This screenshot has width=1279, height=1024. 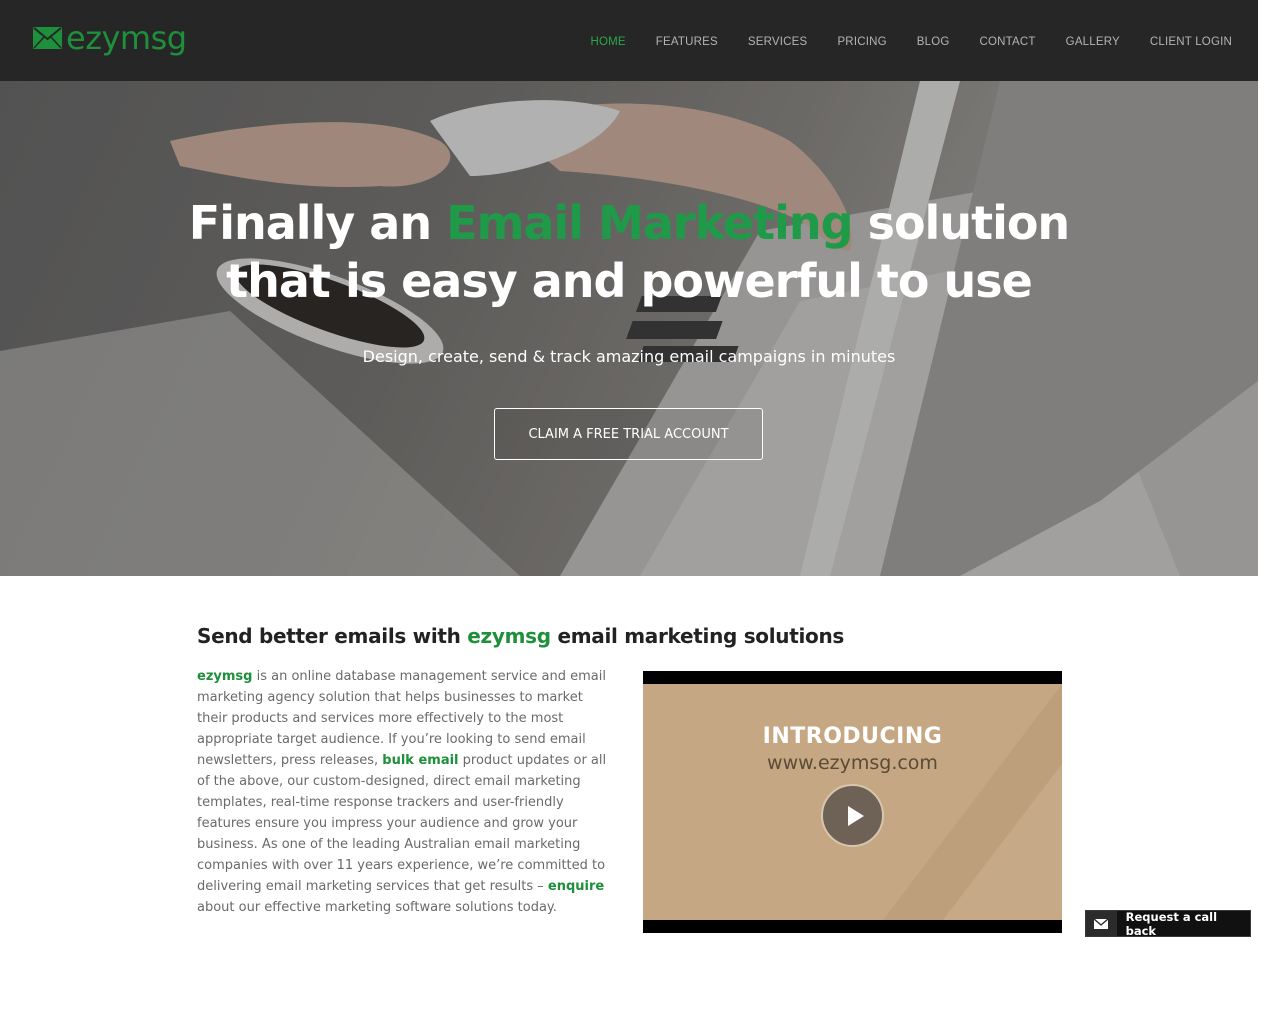 I want to click on callback-label: Request a call back, so click(x=1171, y=923).